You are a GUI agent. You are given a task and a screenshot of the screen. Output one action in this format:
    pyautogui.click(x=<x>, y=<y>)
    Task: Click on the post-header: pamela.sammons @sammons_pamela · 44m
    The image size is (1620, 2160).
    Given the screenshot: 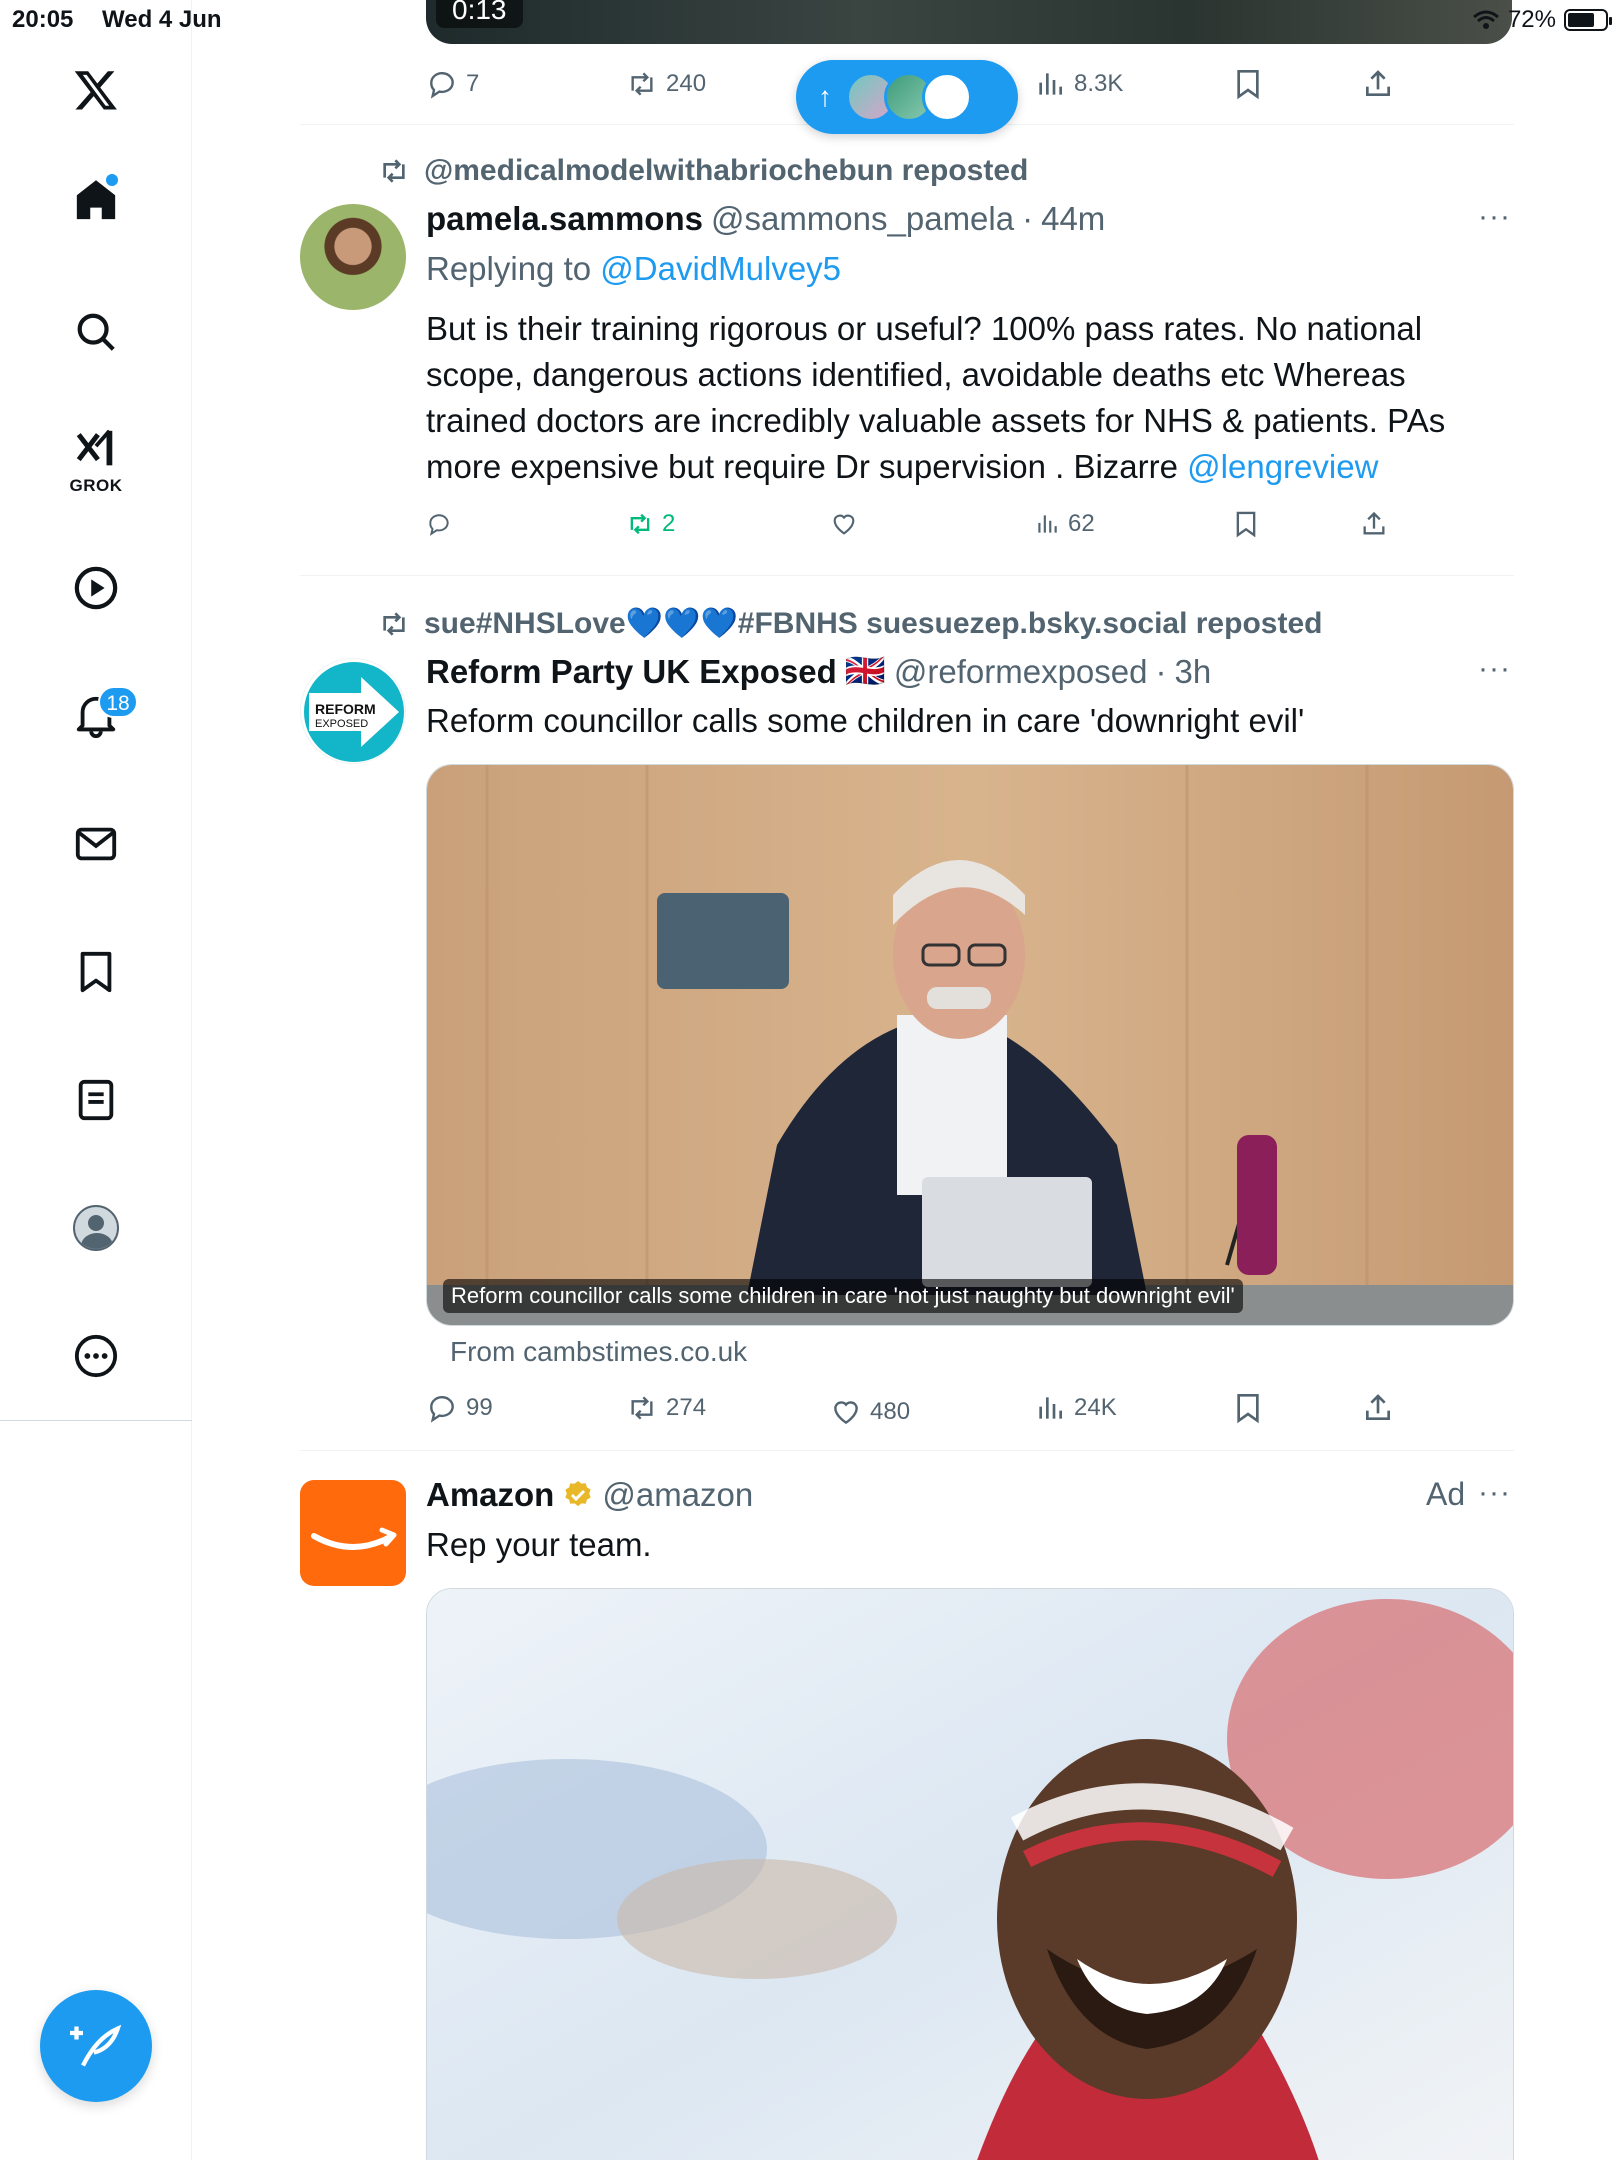 What is the action you would take?
    pyautogui.click(x=765, y=219)
    